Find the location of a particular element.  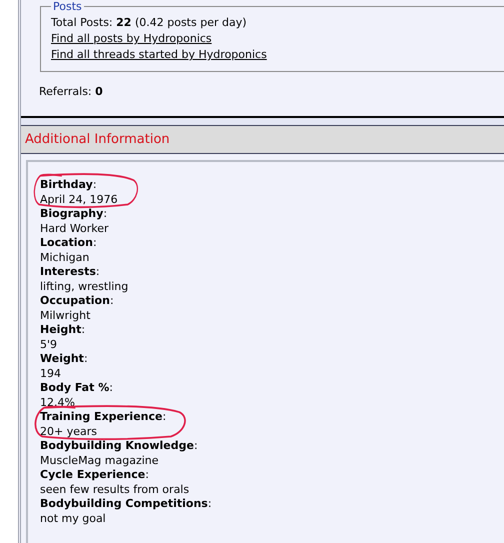

field-value: Milwright is located at coordinates (66, 315).